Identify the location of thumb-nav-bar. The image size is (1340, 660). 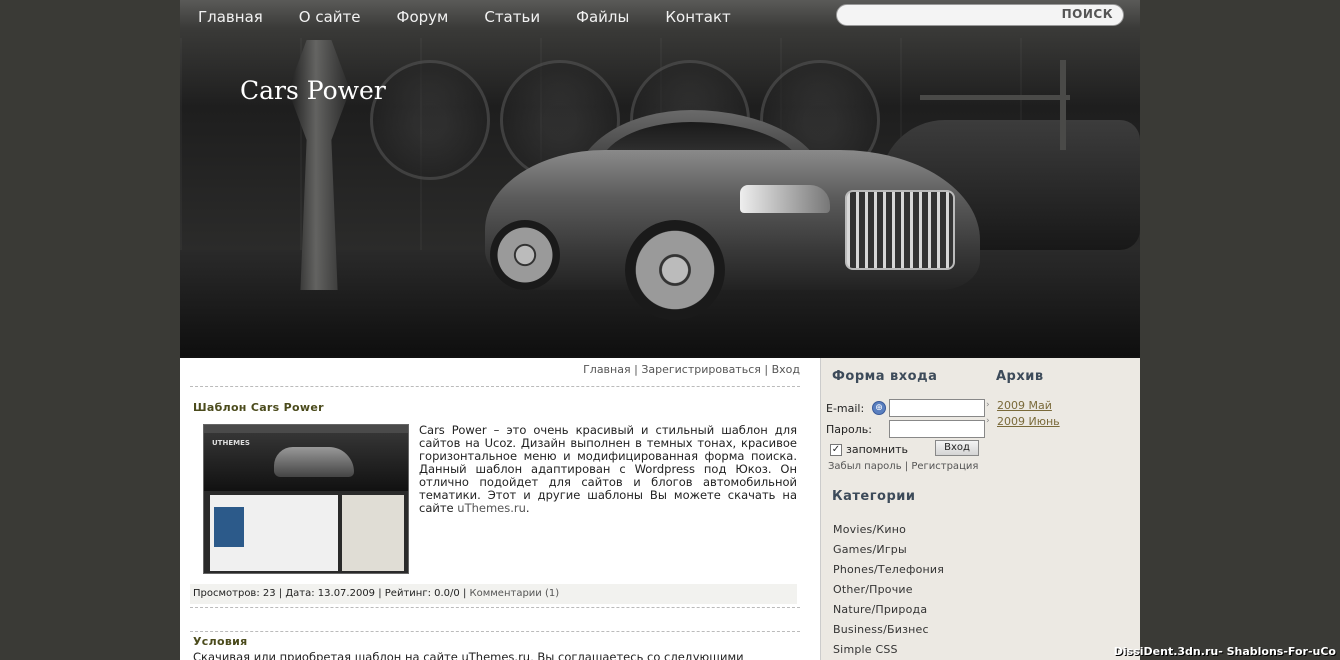
(306, 429).